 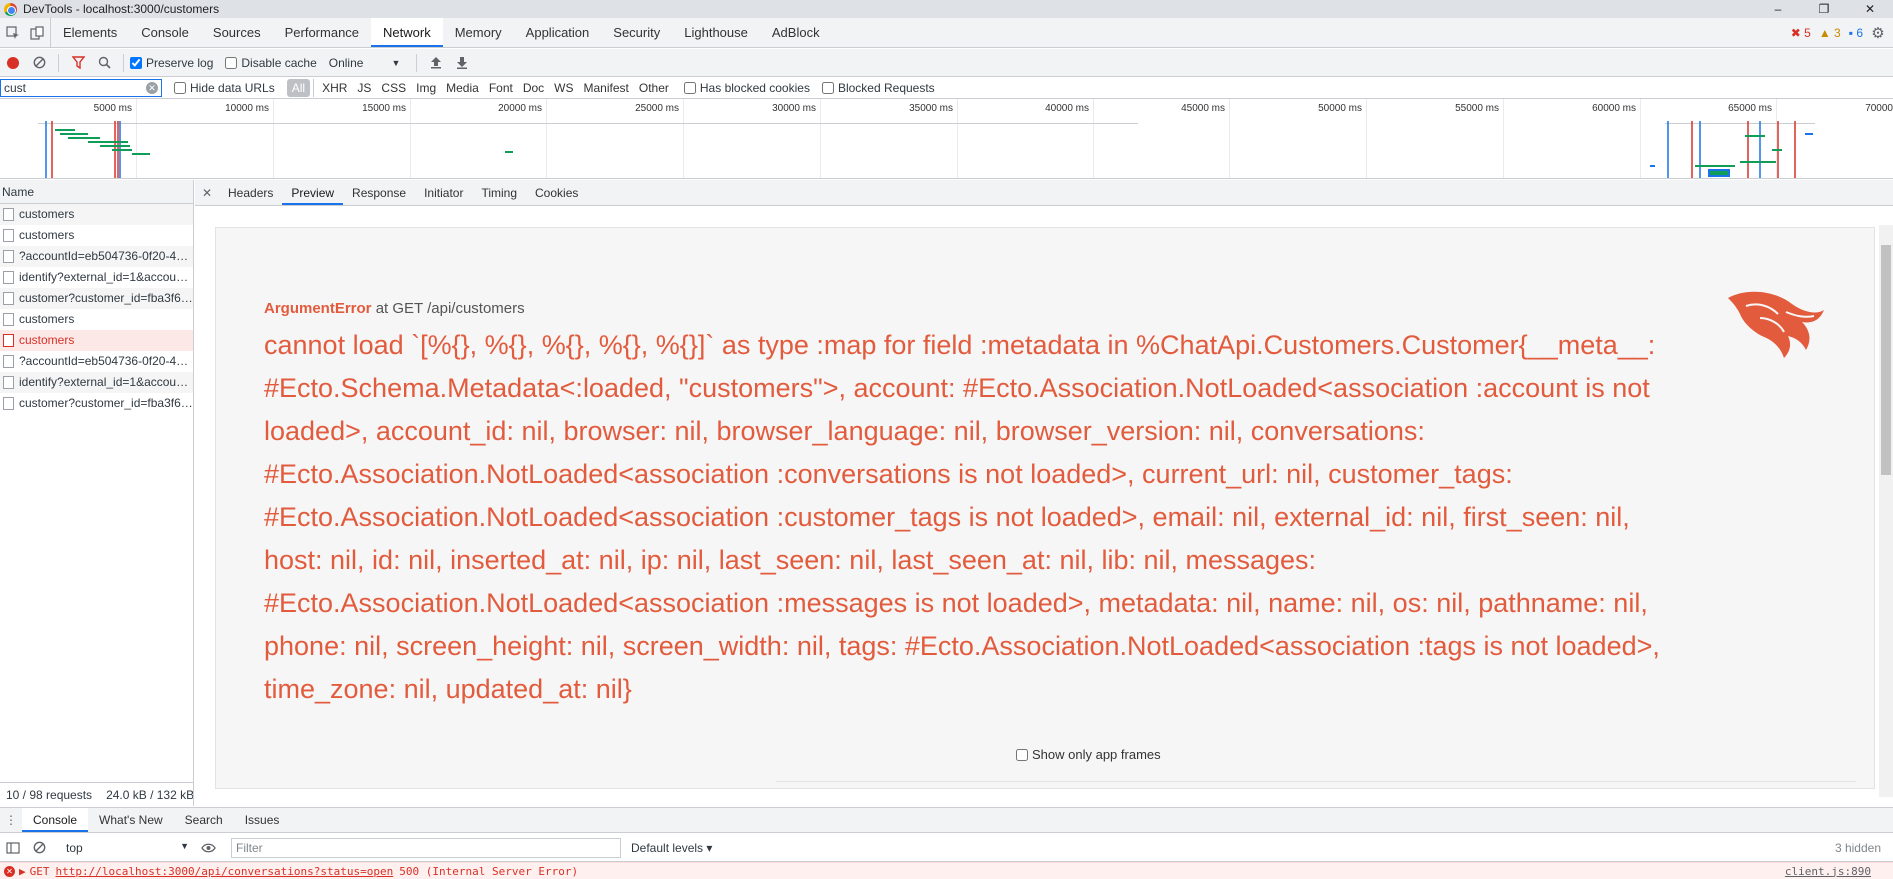 What do you see at coordinates (929, 149) in the screenshot?
I see `overview-waterfall` at bounding box center [929, 149].